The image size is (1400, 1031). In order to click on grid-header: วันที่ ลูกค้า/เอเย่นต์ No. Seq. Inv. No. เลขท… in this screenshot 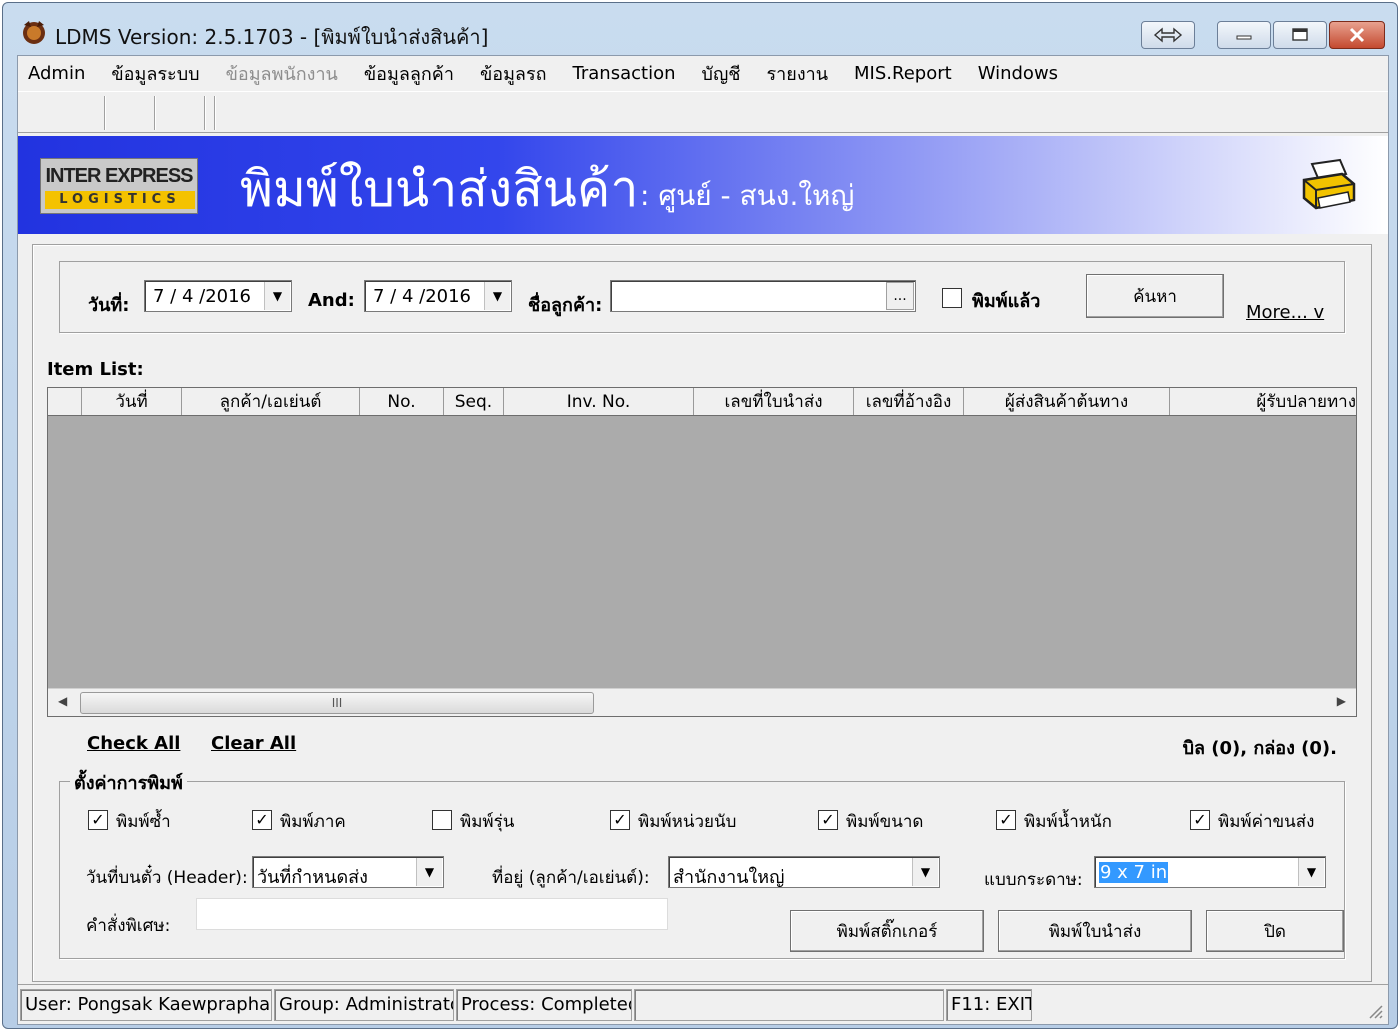, I will do `click(702, 402)`.